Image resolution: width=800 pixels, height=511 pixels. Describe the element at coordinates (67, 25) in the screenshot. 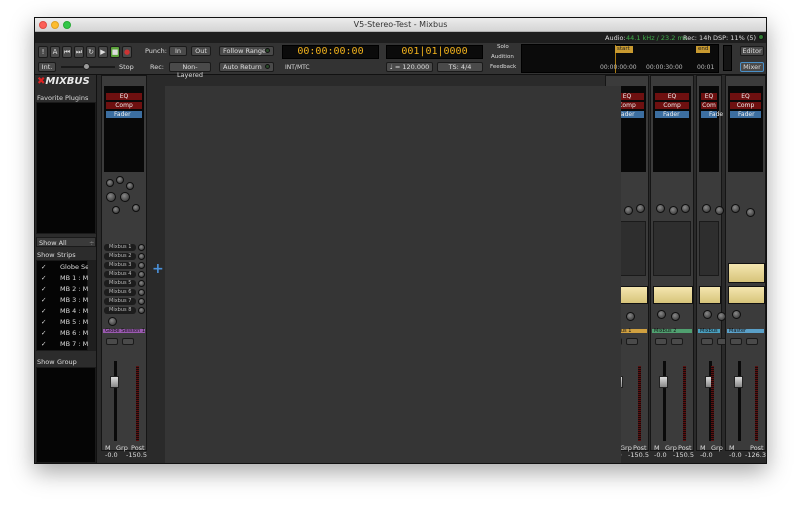

I see `zoom-button` at that location.